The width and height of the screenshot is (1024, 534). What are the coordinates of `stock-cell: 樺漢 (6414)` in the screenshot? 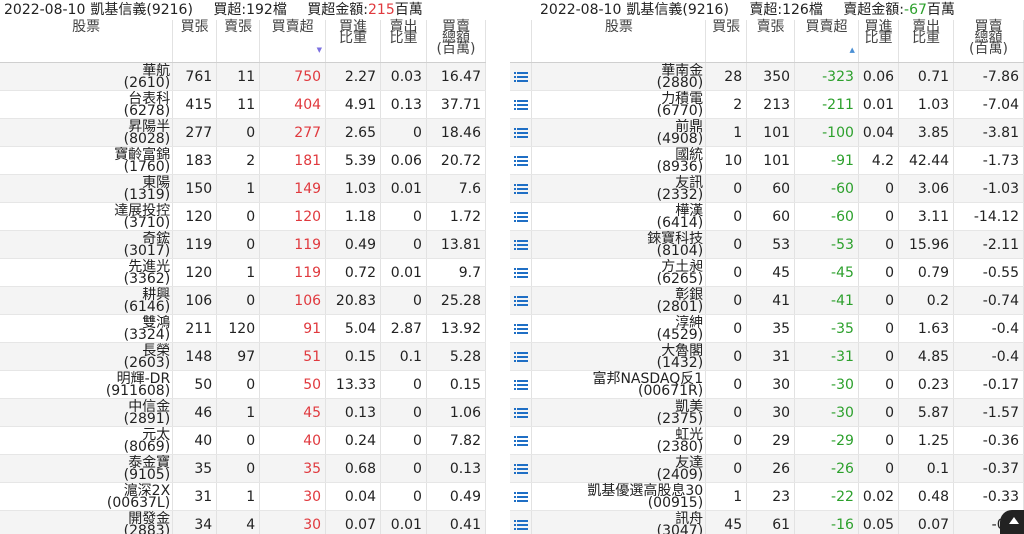 It's located at (619, 216).